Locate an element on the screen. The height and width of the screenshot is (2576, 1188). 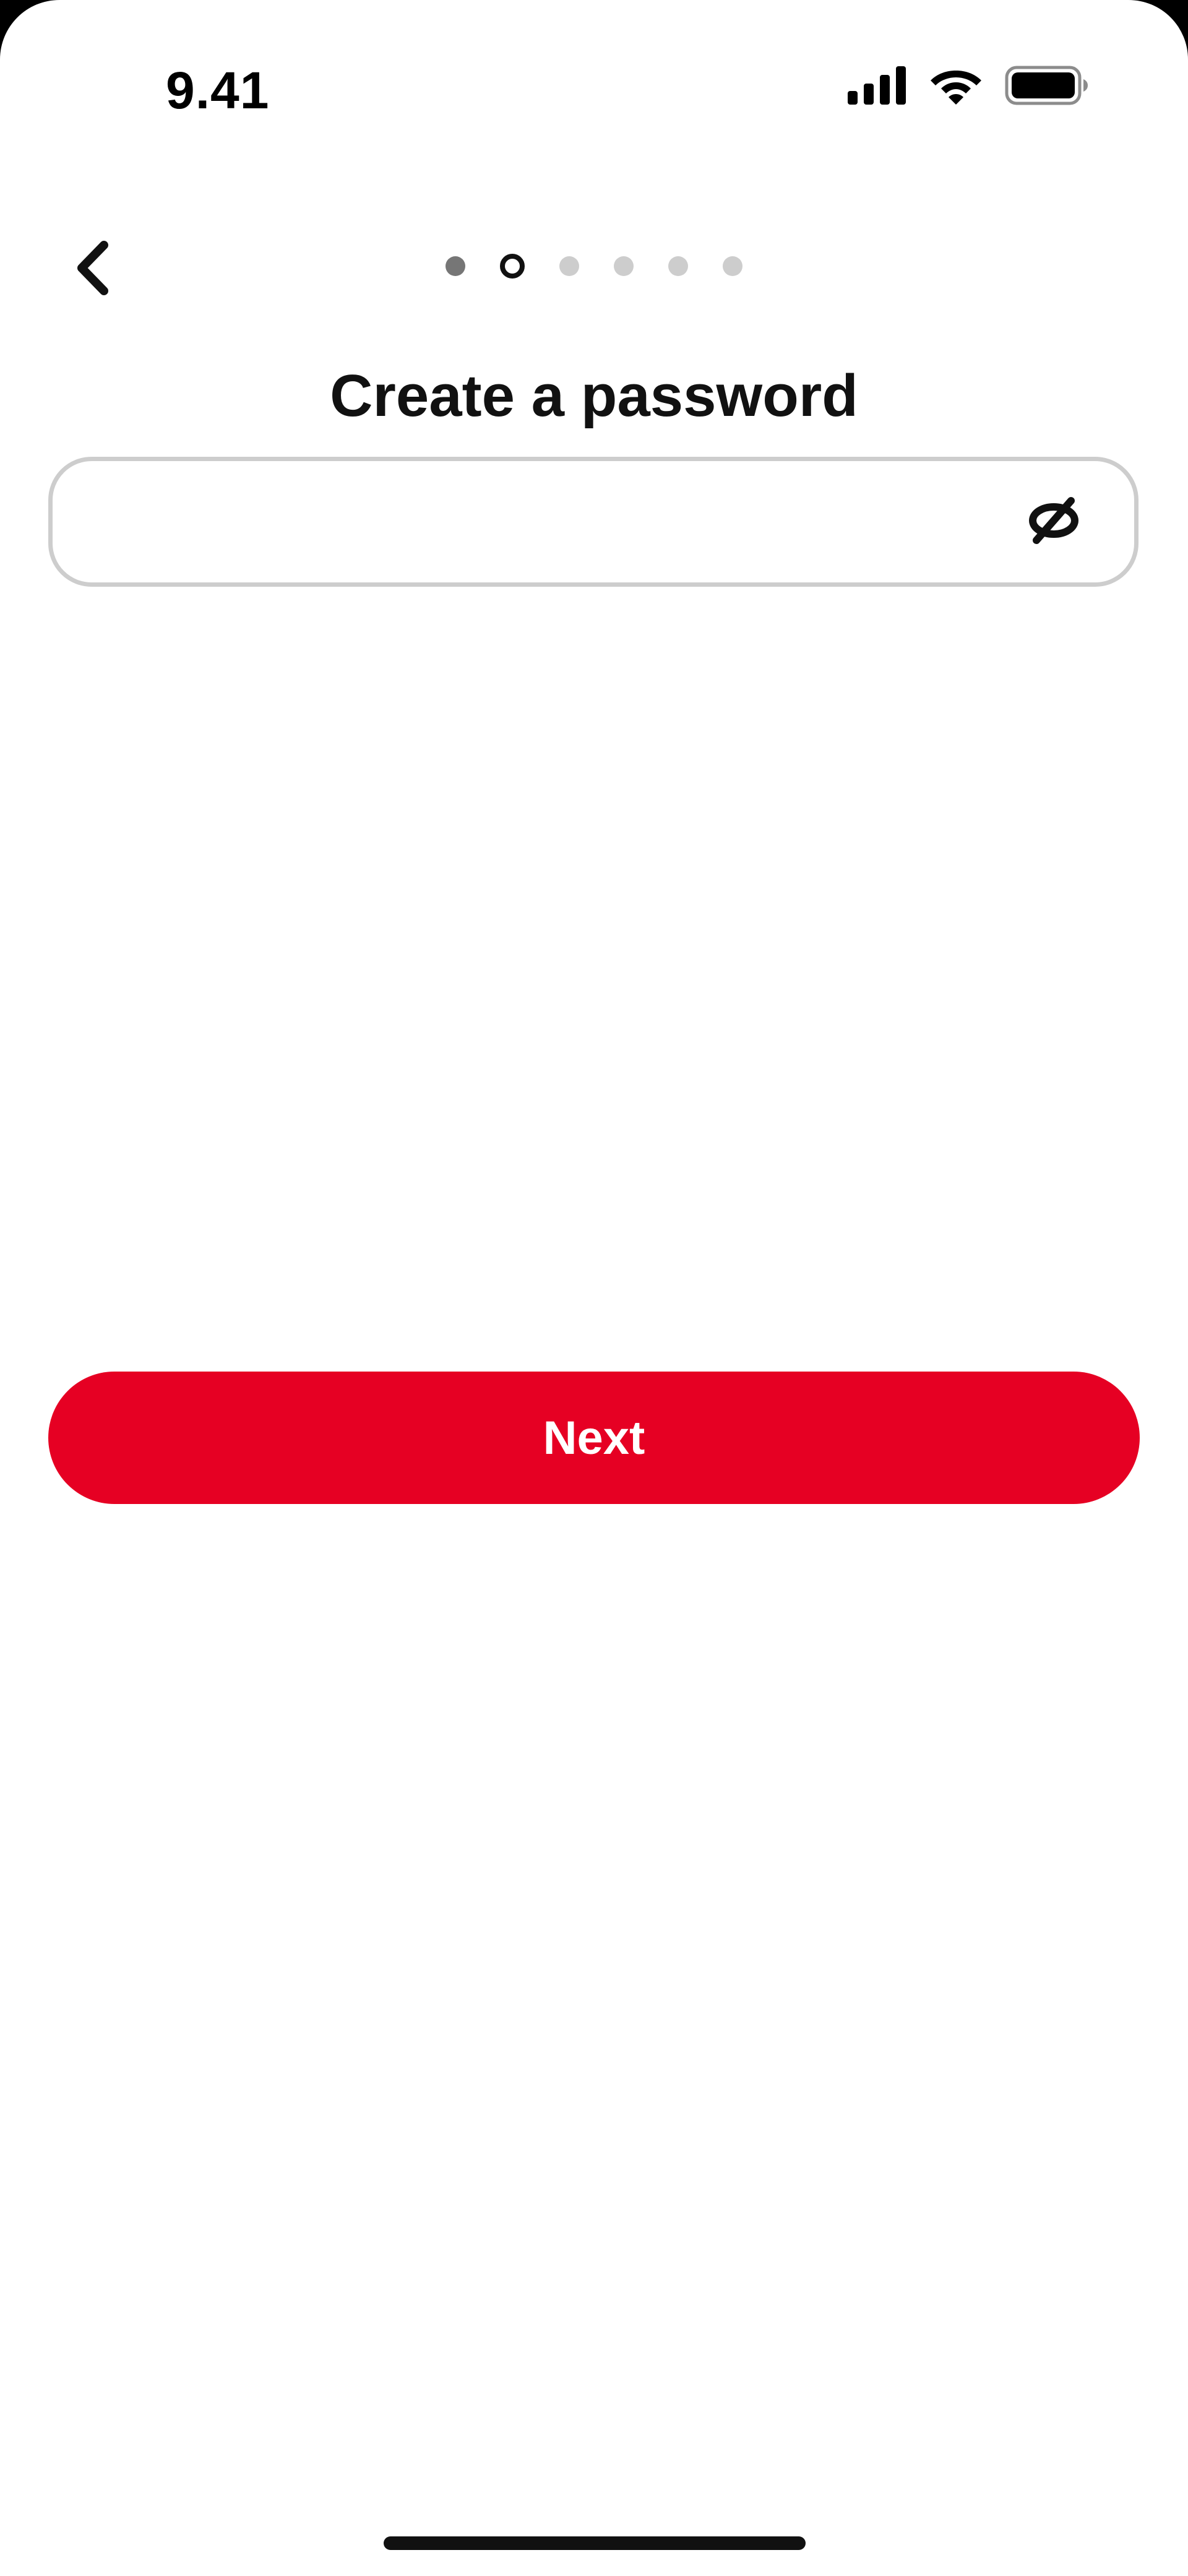
battery-icon is located at coordinates (1047, 85).